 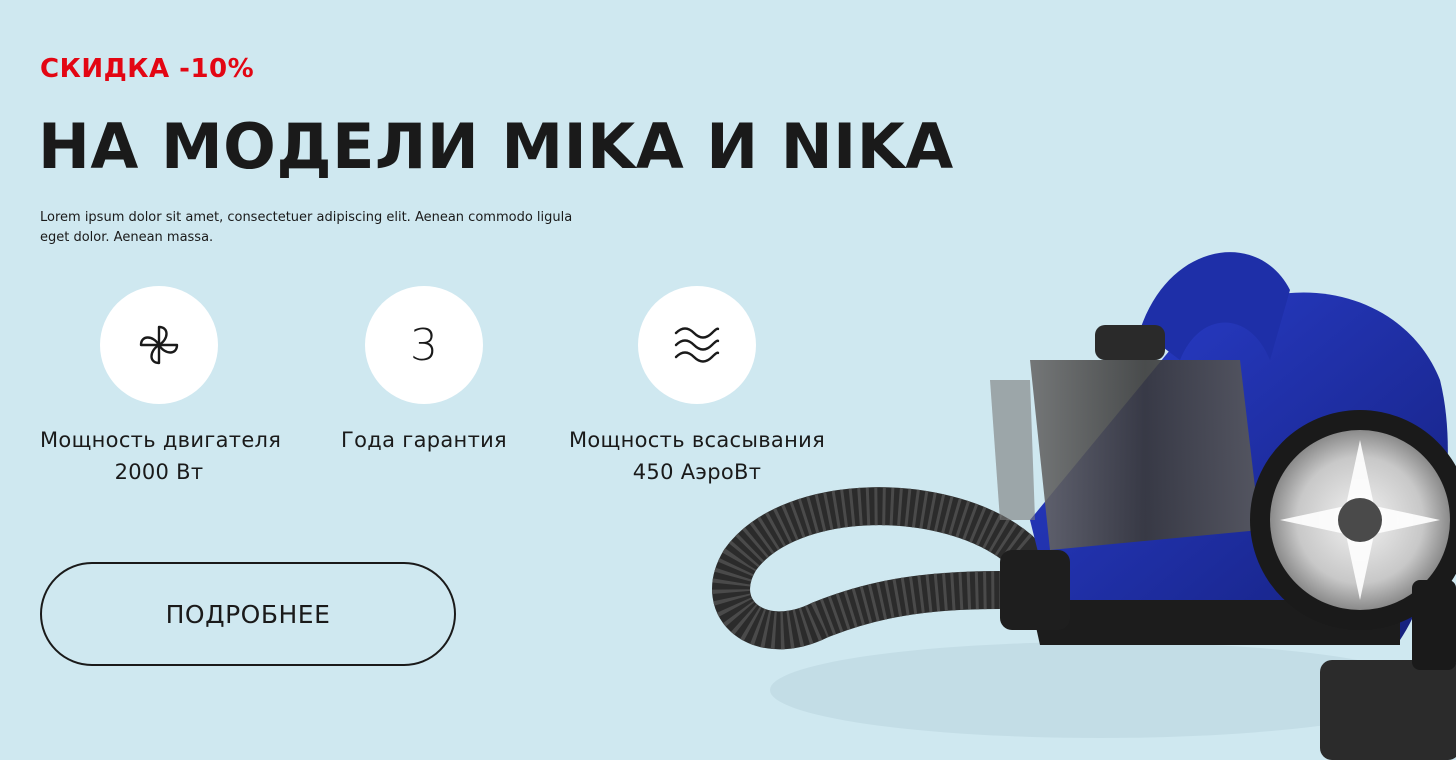 I want to click on feature-icon-circle, so click(x=159, y=345).